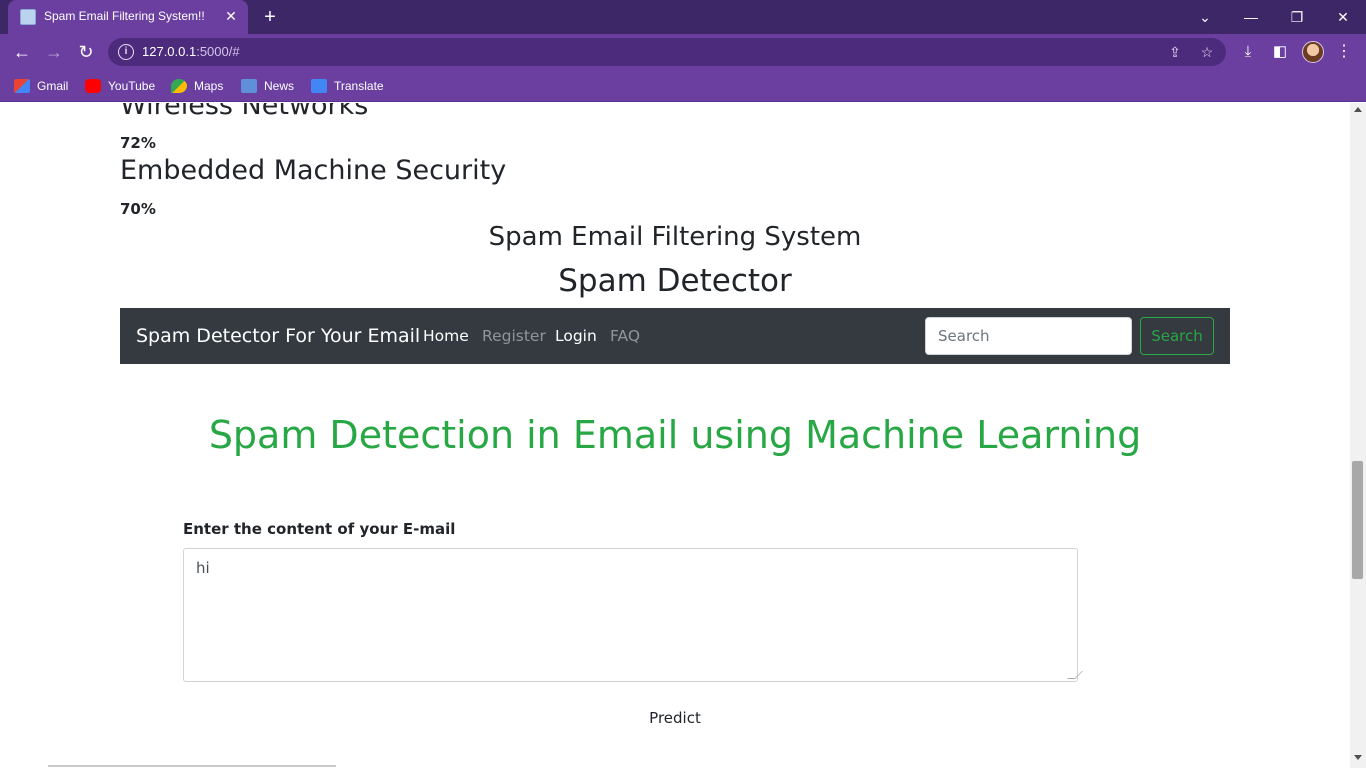 Image resolution: width=1366 pixels, height=768 pixels. What do you see at coordinates (138, 209) in the screenshot?
I see `course-percent-embedded: 70%` at bounding box center [138, 209].